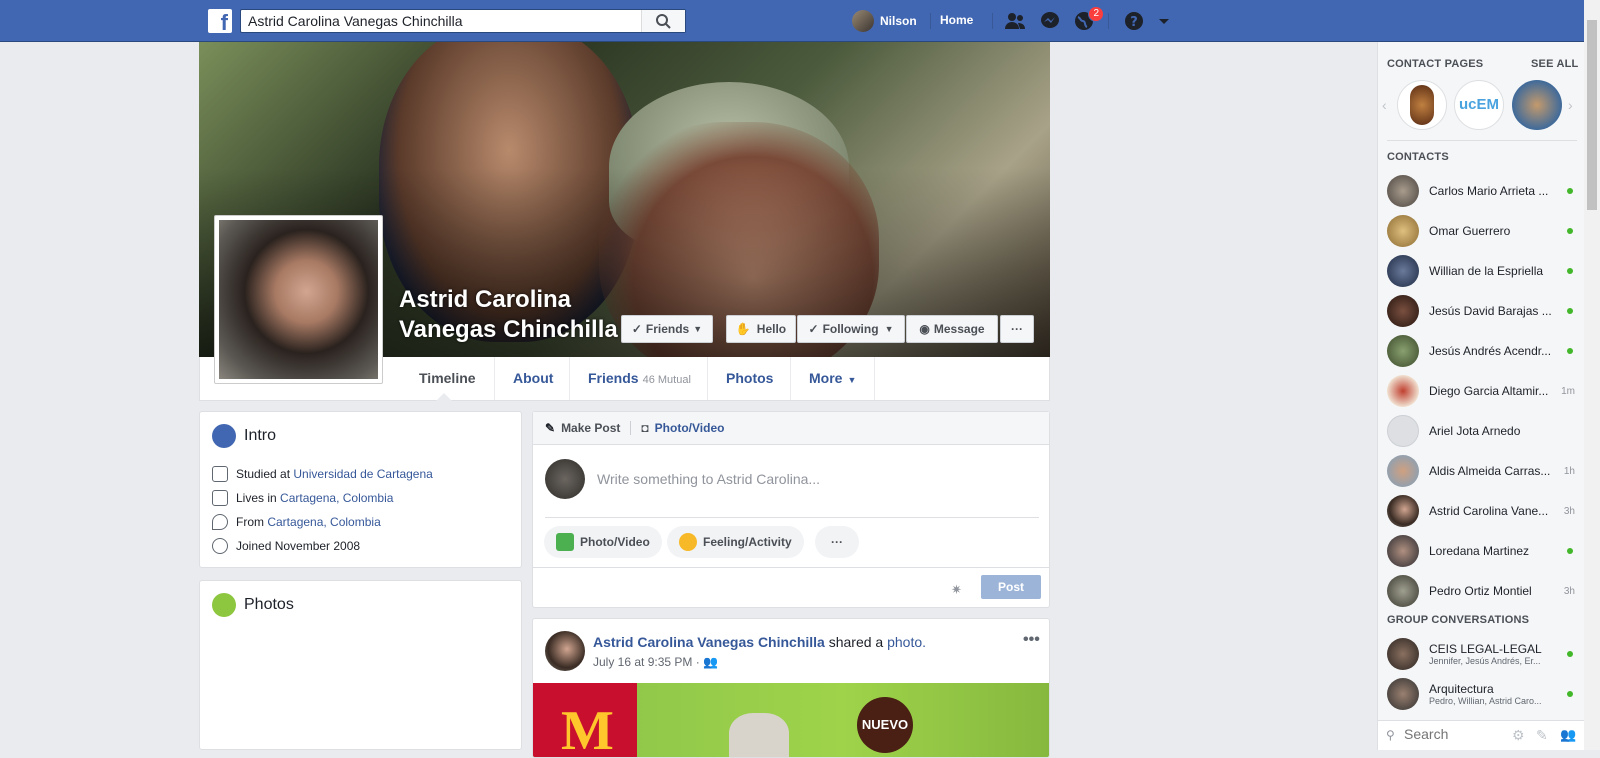  Describe the element at coordinates (1384, 105) in the screenshot. I see `chevron-left-icon: ‹` at that location.